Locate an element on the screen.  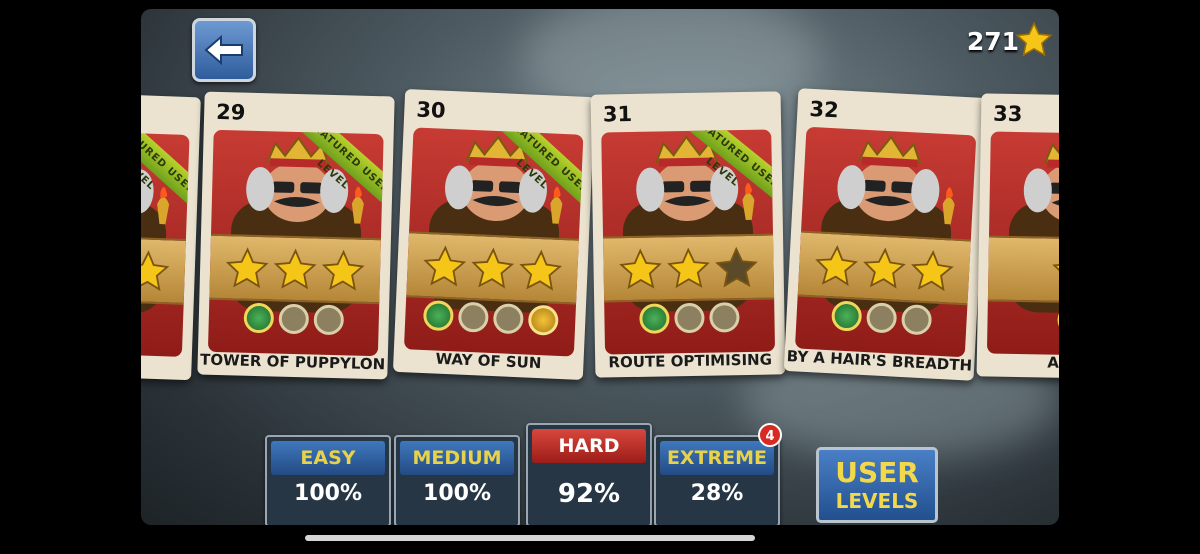
difficulty-label: HARD is located at coordinates (589, 446).